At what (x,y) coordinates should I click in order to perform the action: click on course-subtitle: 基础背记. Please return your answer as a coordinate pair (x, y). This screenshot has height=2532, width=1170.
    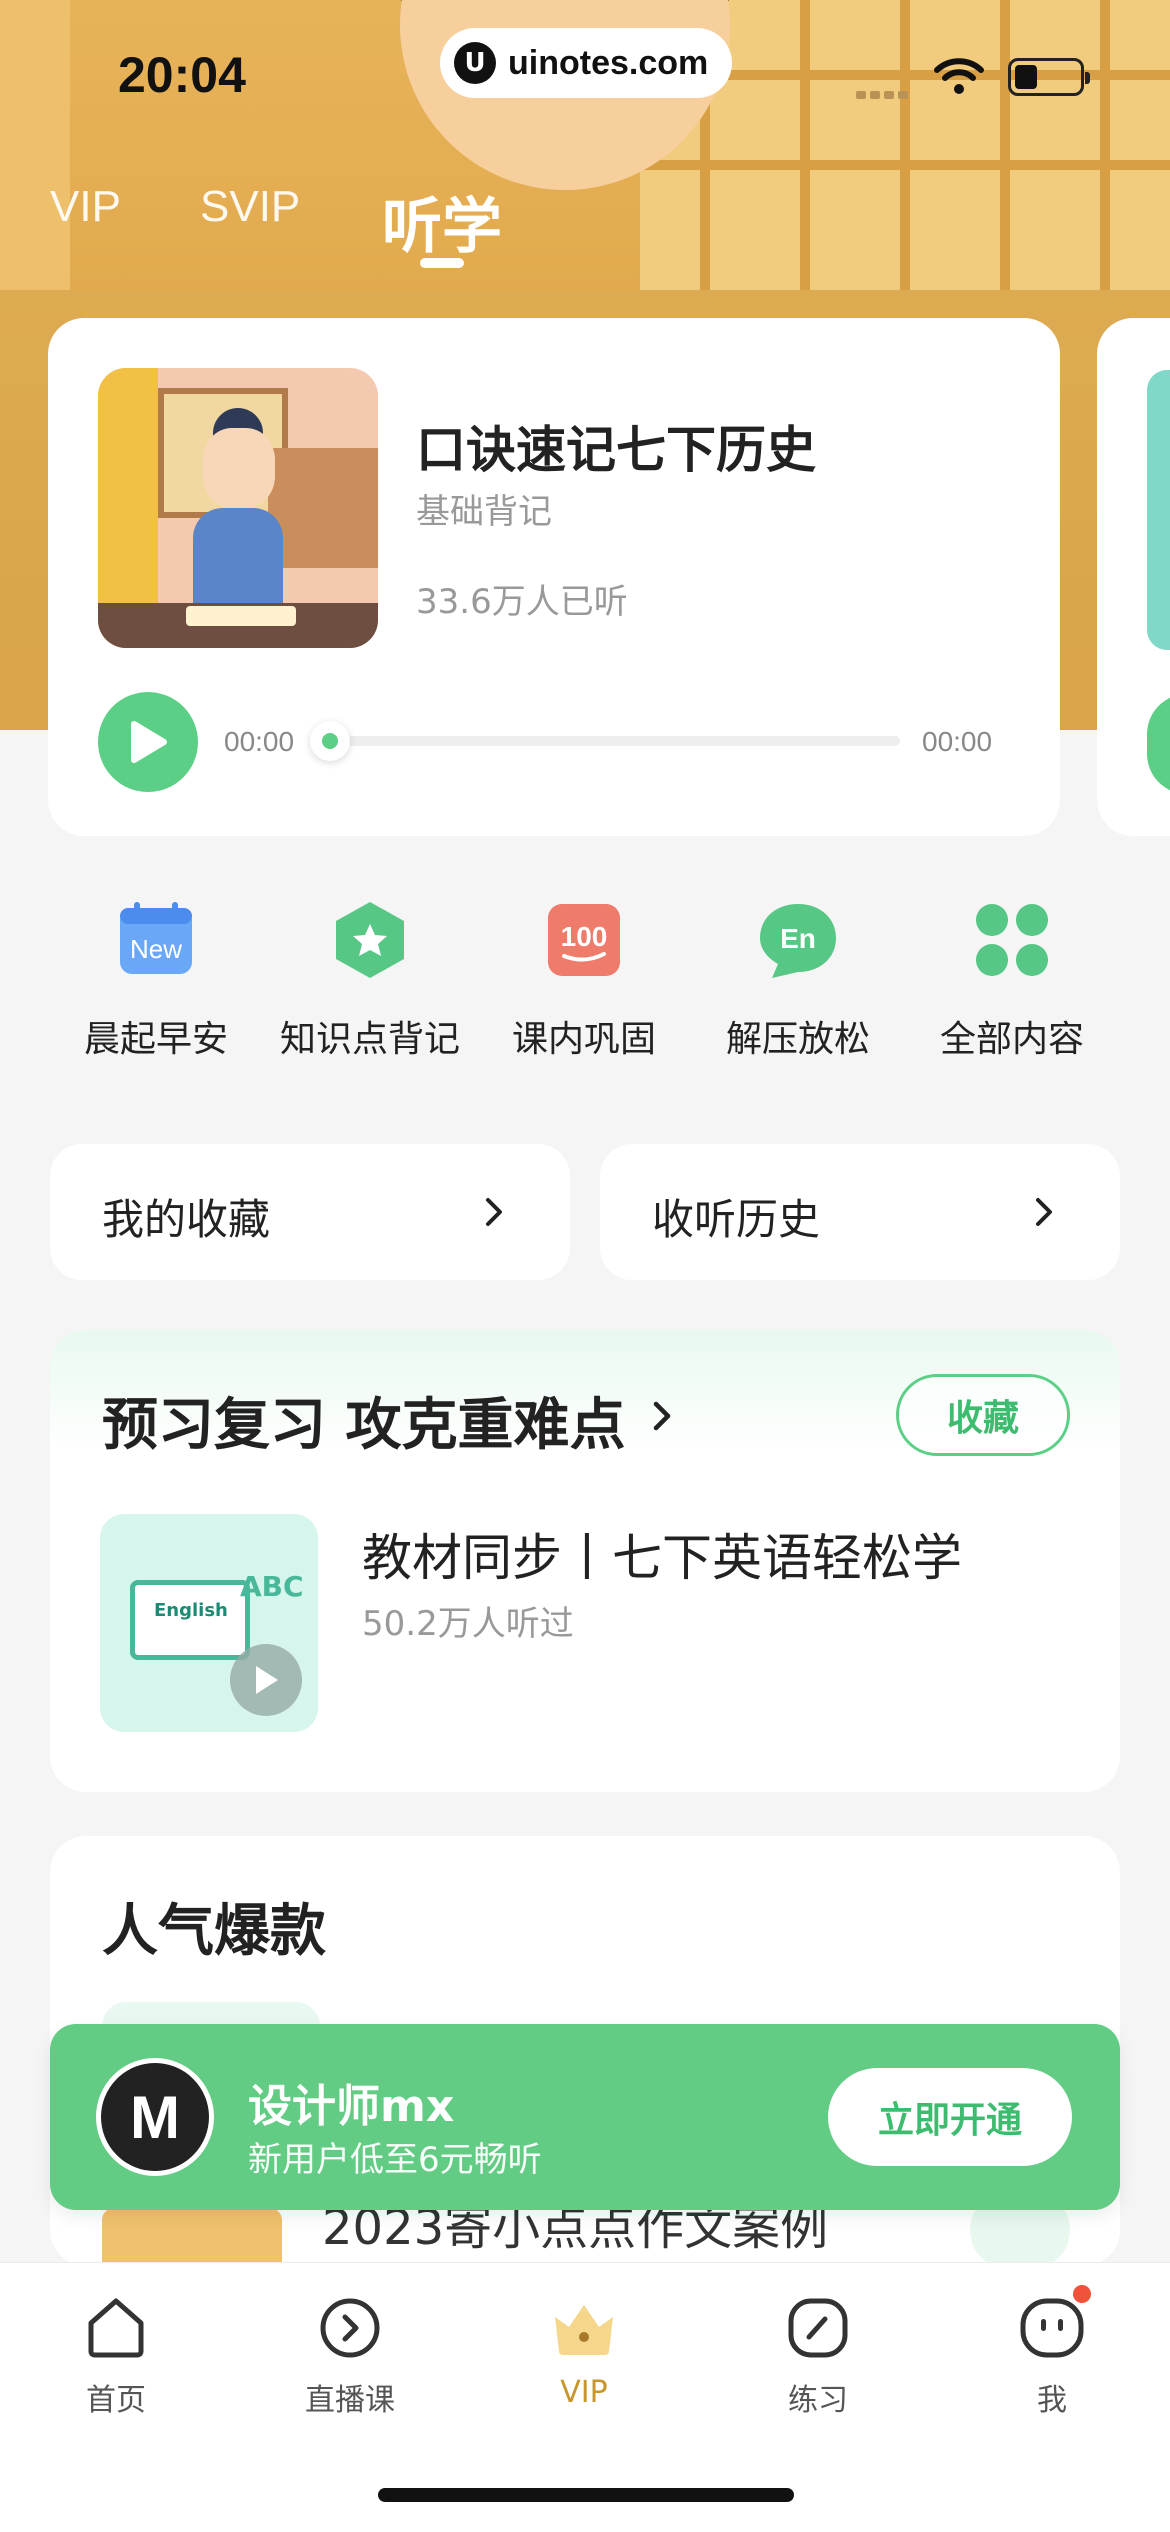
    Looking at the image, I should click on (484, 512).